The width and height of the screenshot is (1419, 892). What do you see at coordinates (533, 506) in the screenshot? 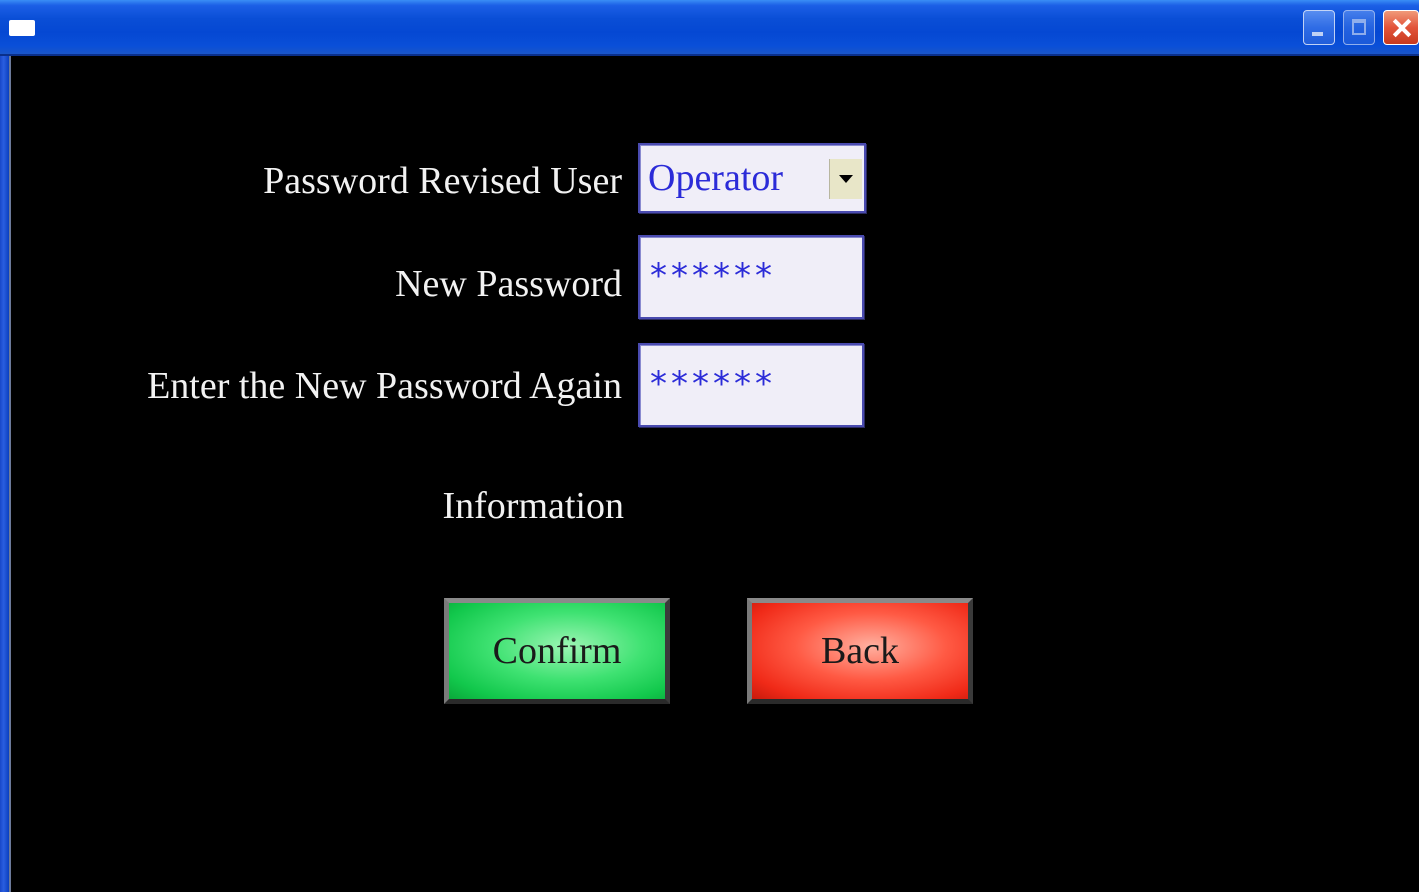
I see `information-label: Information` at bounding box center [533, 506].